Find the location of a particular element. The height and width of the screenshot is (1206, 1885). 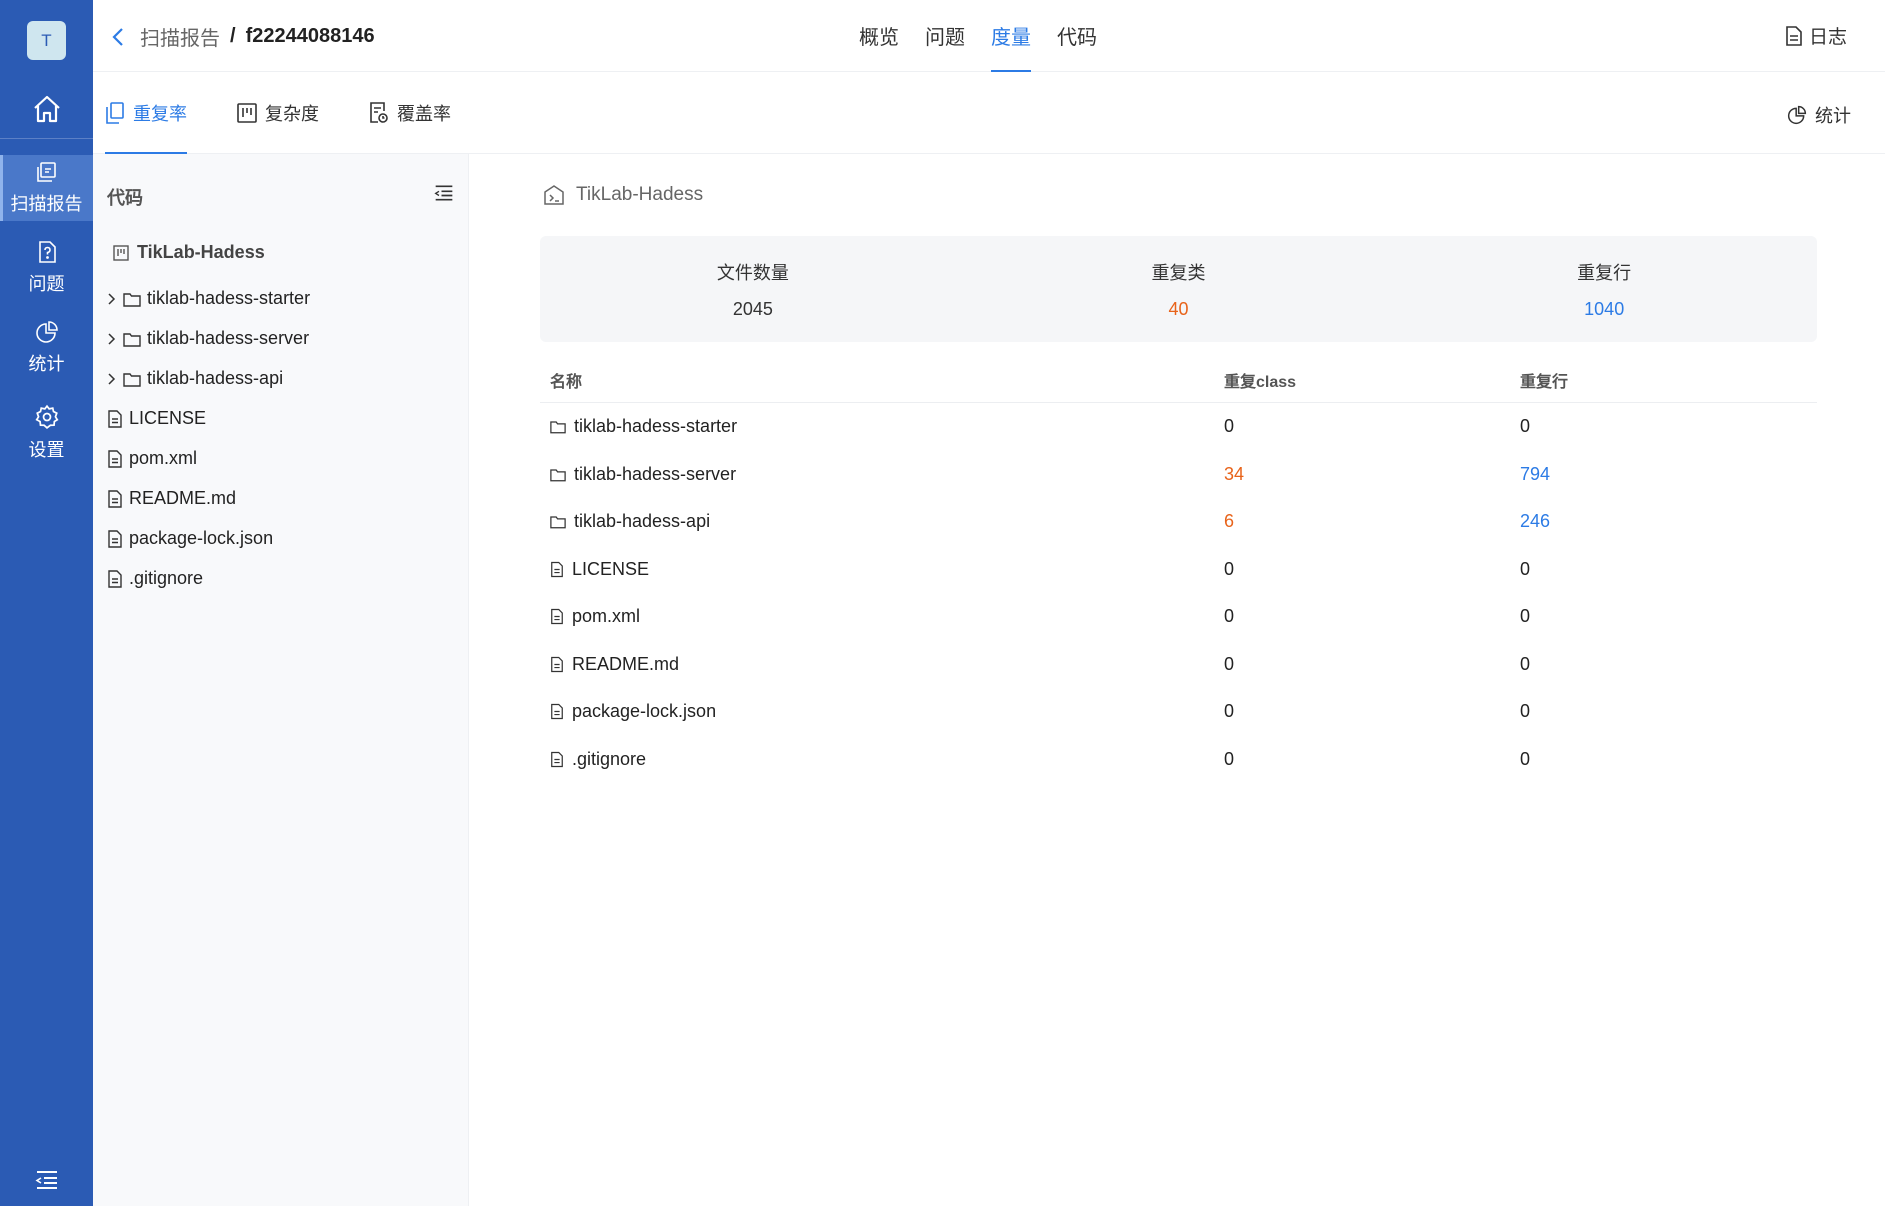

column-header-dup-class: 重复class is located at coordinates (1372, 380).